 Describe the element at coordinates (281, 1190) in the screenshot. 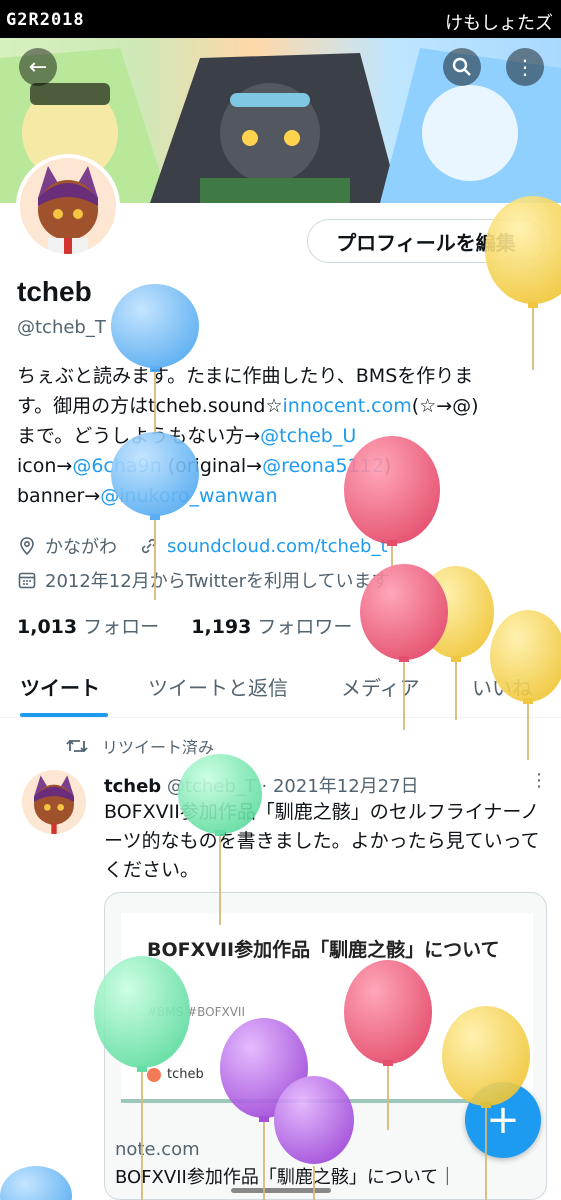

I see `home-indicator` at that location.